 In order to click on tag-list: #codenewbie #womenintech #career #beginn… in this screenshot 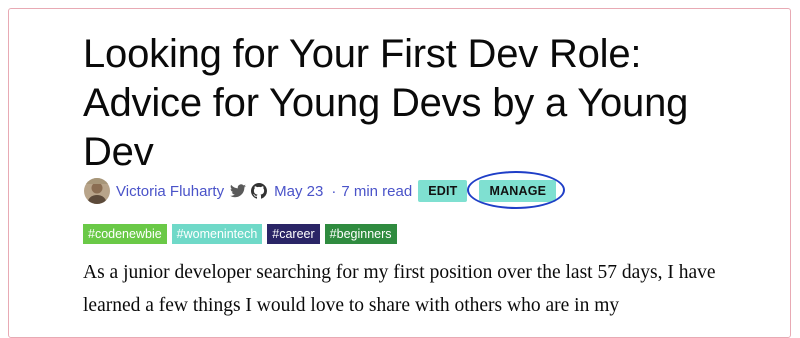, I will do `click(240, 234)`.